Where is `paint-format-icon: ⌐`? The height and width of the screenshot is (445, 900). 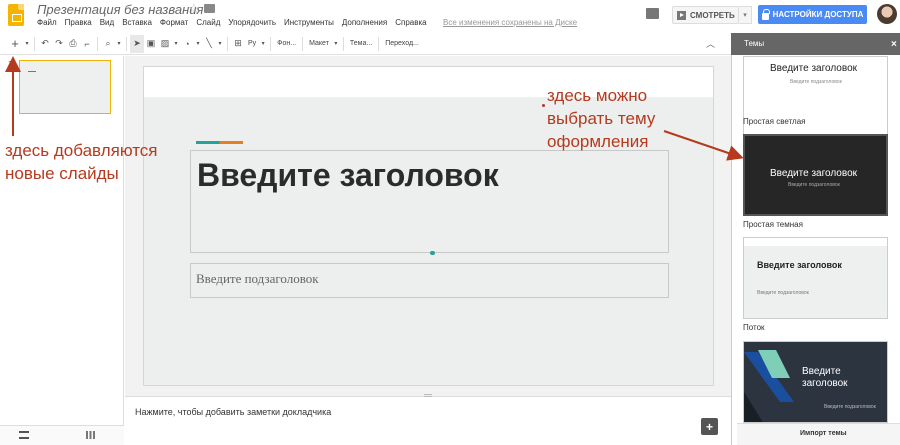 paint-format-icon: ⌐ is located at coordinates (87, 44).